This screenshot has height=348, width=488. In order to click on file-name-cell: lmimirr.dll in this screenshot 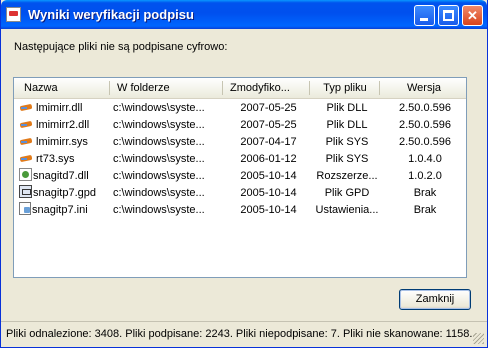, I will do `click(65, 108)`.